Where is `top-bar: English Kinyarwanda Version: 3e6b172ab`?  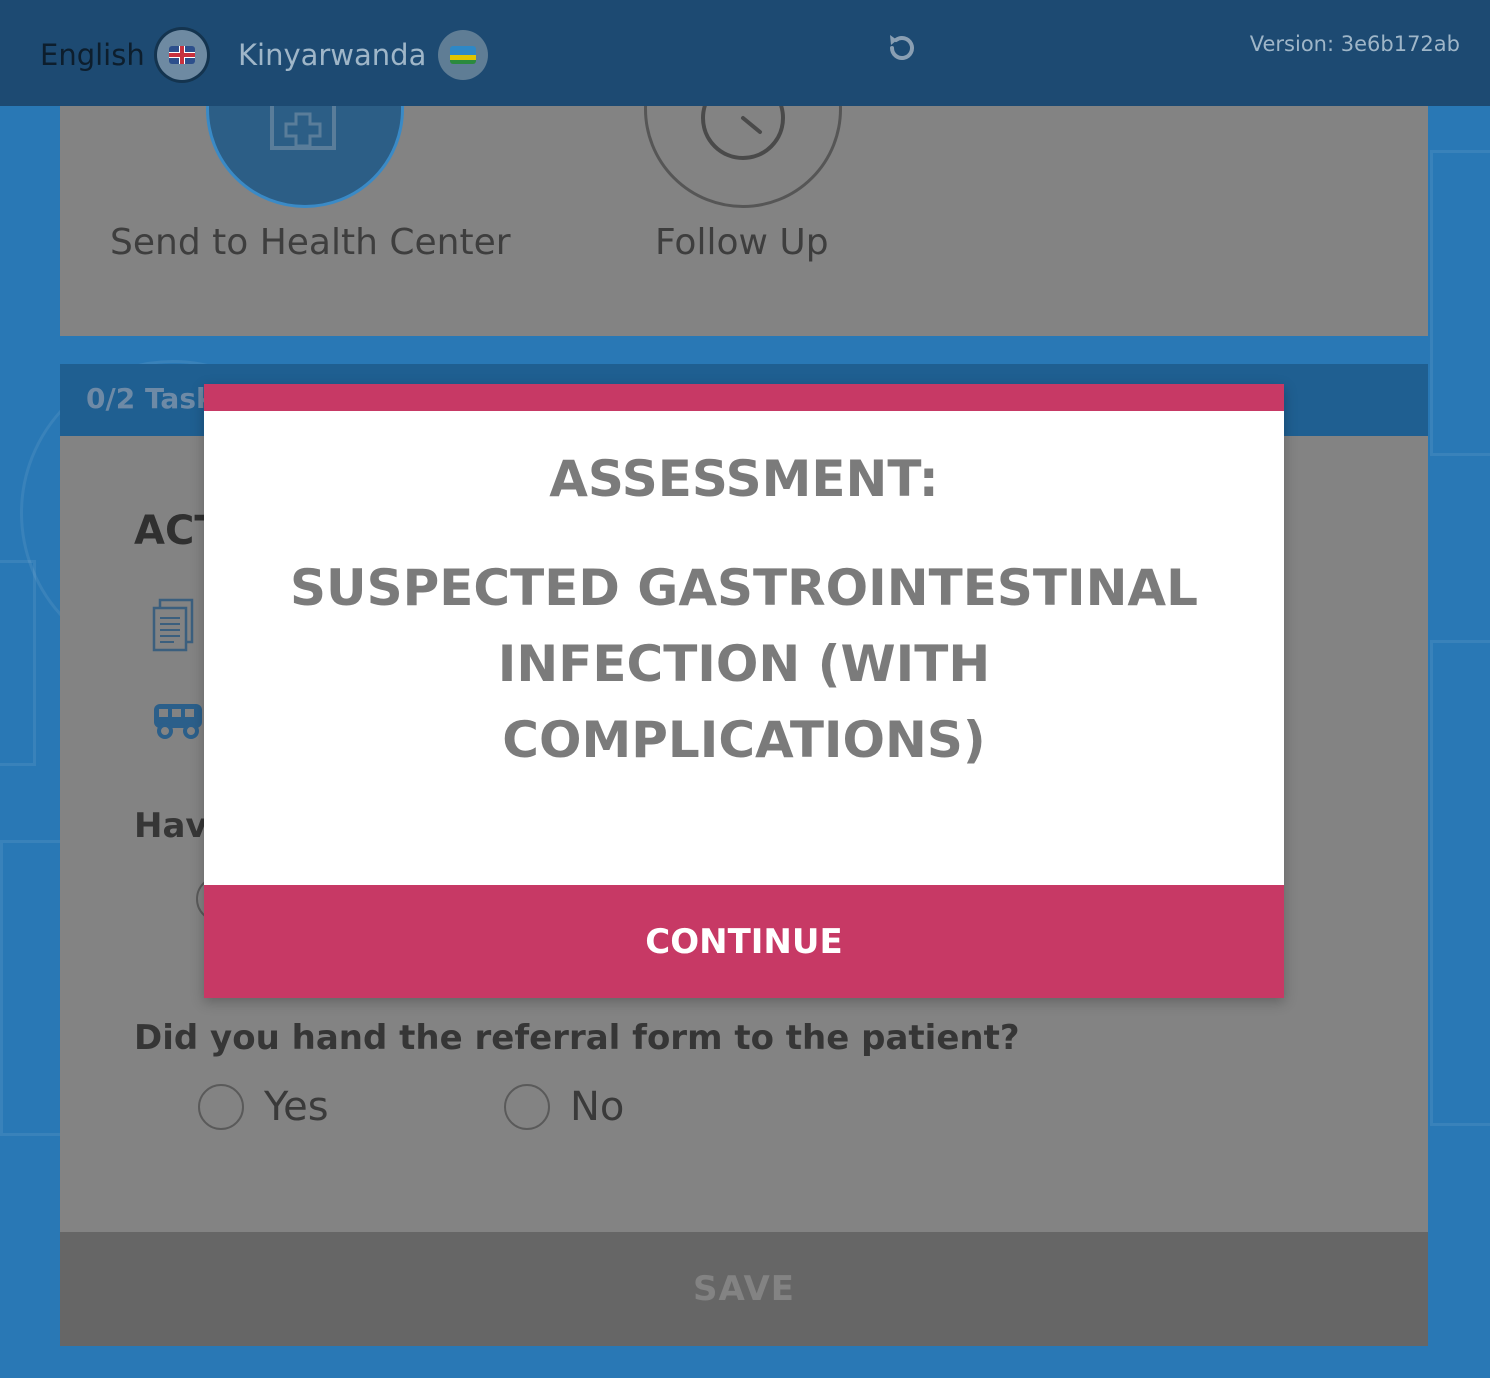 top-bar: English Kinyarwanda Version: 3e6b172ab is located at coordinates (745, 53).